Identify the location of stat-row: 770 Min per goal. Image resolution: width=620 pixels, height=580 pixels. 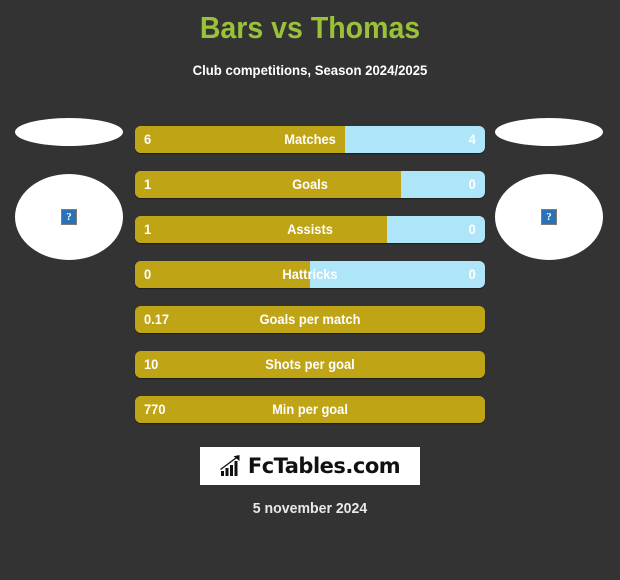
(310, 409).